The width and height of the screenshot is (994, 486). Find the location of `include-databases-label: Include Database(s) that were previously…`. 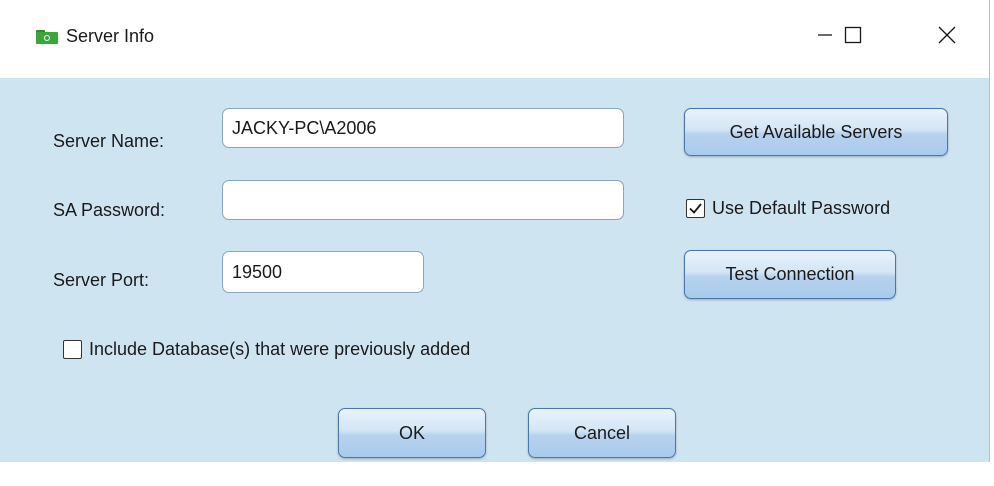

include-databases-label: Include Database(s) that were previously… is located at coordinates (280, 349).